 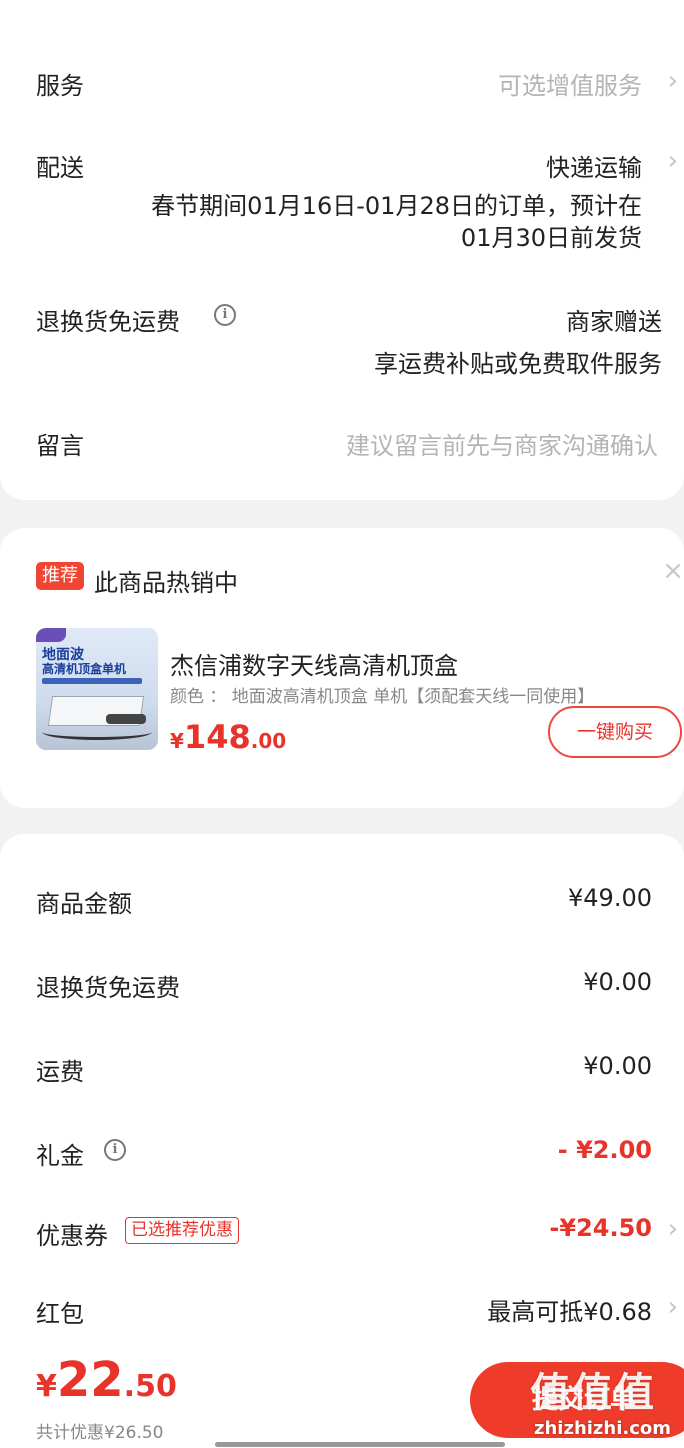 What do you see at coordinates (600, 1228) in the screenshot?
I see `coupon-value: -¥24.50` at bounding box center [600, 1228].